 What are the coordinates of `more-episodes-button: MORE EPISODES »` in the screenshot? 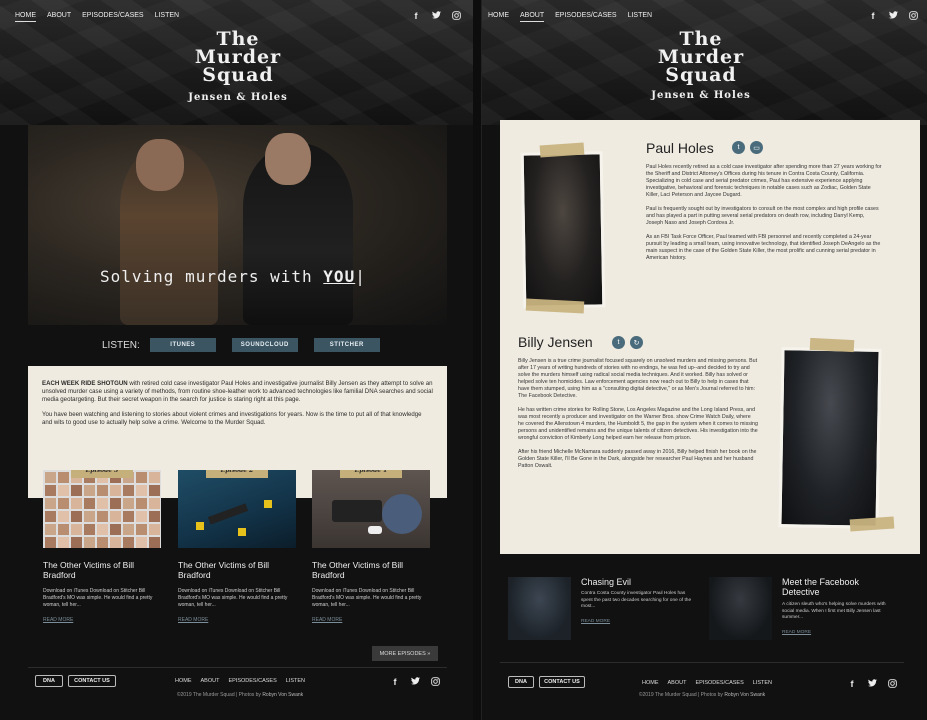 It's located at (405, 653).